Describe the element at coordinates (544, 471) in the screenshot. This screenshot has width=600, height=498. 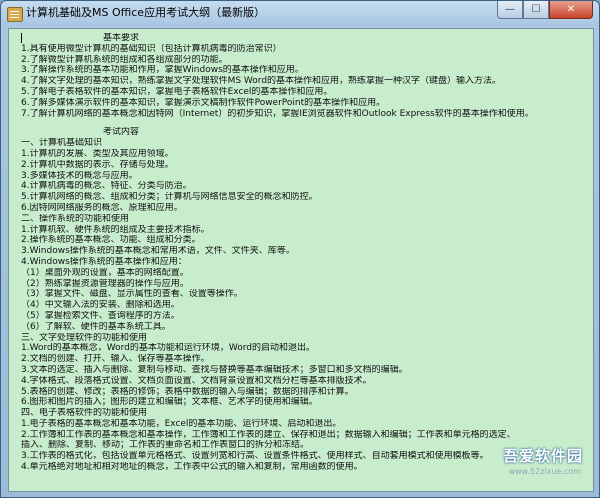
I see `watermark-url: www.52zixue.com` at that location.